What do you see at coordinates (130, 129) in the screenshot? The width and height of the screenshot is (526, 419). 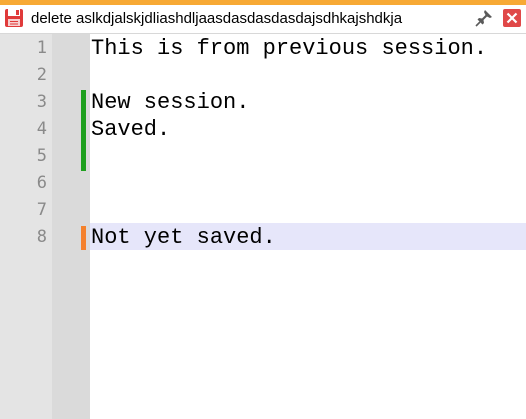 I see `code-line: Saved.` at bounding box center [130, 129].